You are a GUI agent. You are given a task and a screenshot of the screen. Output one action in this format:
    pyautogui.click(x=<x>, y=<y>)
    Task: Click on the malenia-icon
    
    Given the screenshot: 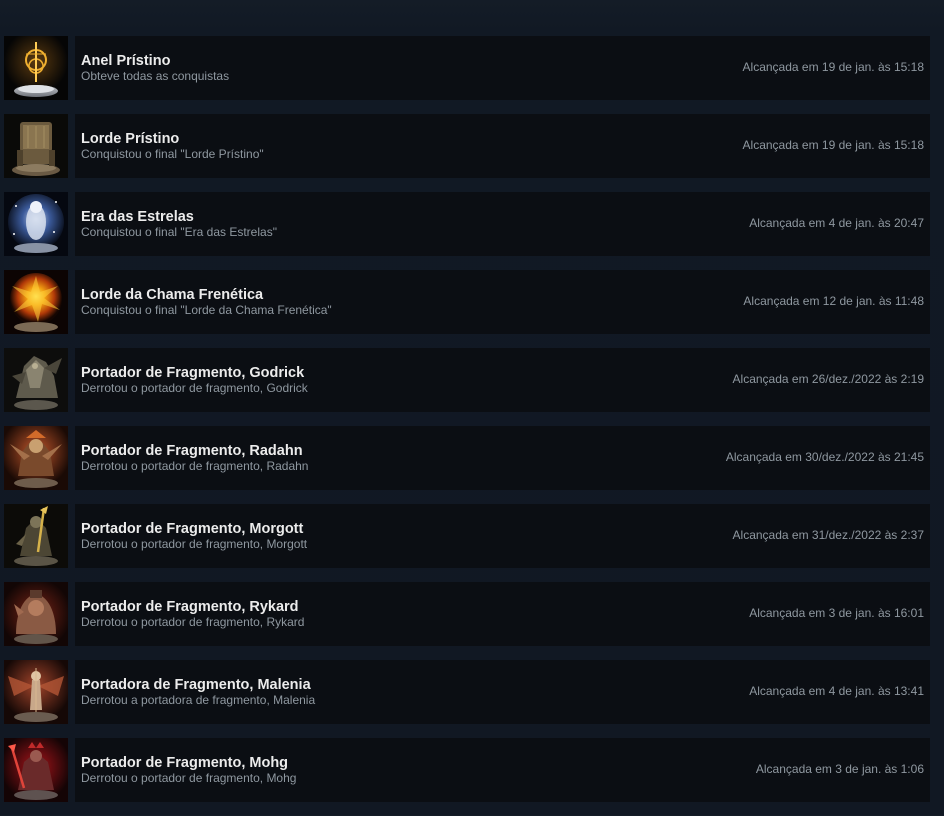 What is the action you would take?
    pyautogui.click(x=36, y=692)
    